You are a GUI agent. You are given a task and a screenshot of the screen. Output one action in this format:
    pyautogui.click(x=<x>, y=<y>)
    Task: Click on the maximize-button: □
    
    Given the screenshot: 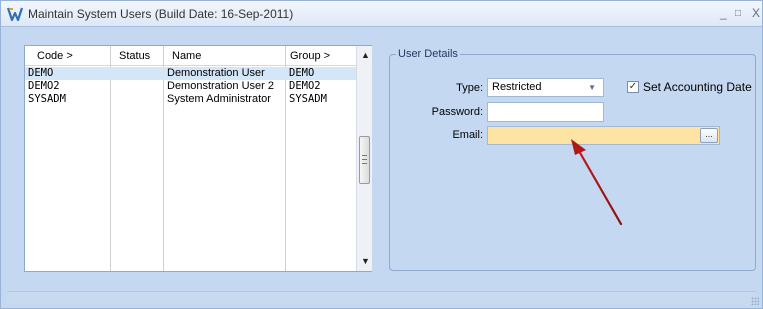 What is the action you would take?
    pyautogui.click(x=738, y=14)
    